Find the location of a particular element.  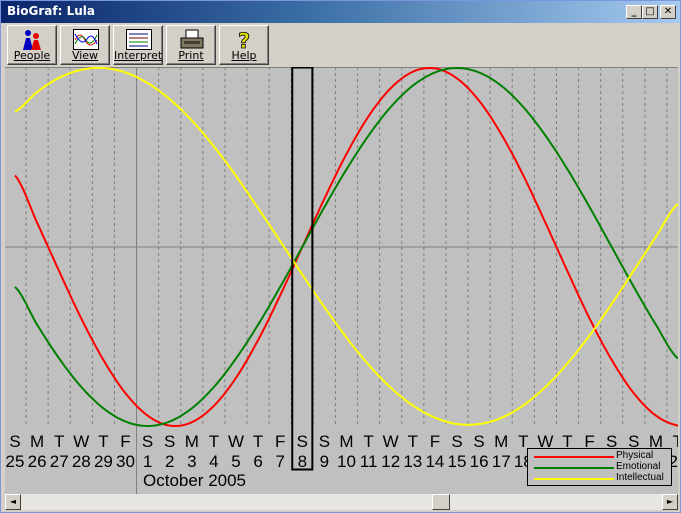

legend-label-physical: Physical is located at coordinates (635, 455).